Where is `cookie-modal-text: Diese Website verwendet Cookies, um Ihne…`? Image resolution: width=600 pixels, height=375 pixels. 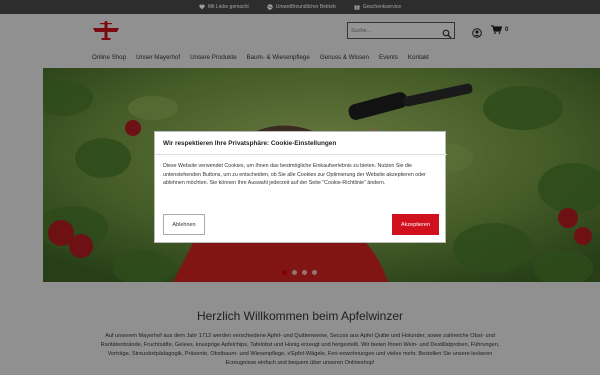 cookie-modal-text: Diese Website verwendet Cookies, um Ihne… is located at coordinates (294, 175).